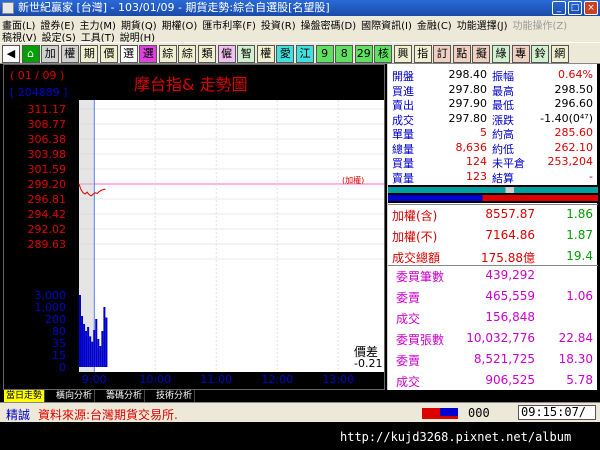  What do you see at coordinates (207, 54) in the screenshot?
I see `toolbar-button-10: 類` at bounding box center [207, 54].